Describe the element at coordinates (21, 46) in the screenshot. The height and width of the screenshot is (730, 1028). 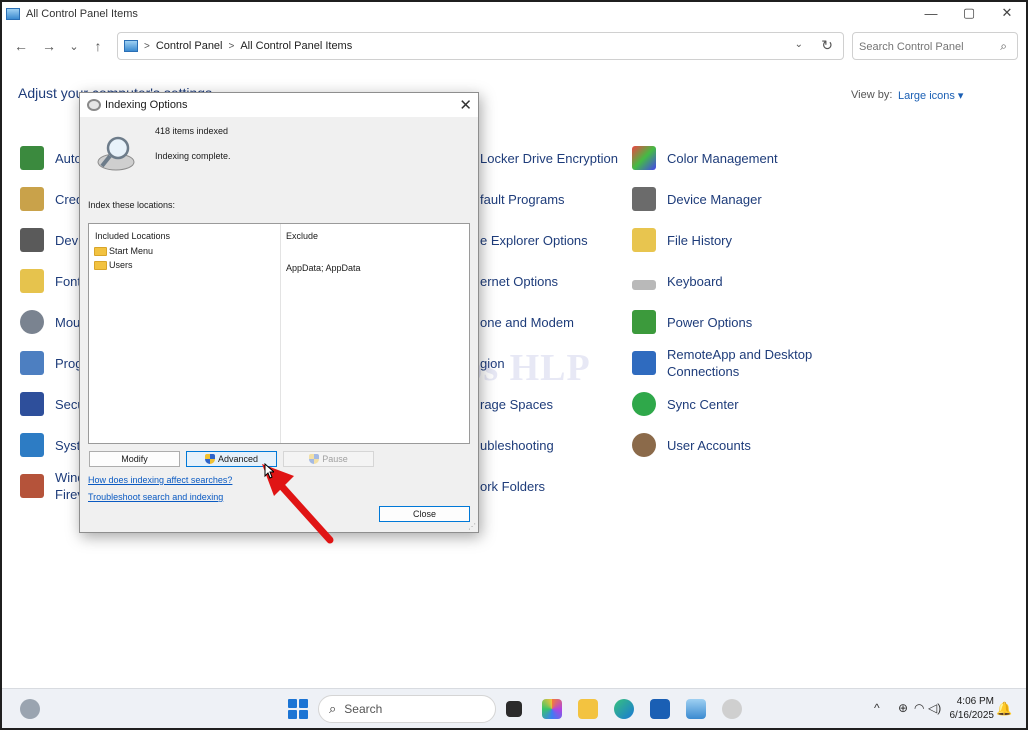
I see `back-arrow-icon: ←` at that location.